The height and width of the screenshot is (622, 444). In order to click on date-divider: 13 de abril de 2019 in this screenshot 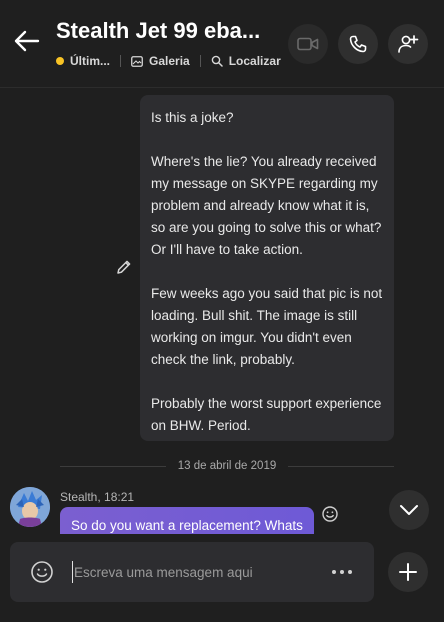, I will do `click(227, 466)`.